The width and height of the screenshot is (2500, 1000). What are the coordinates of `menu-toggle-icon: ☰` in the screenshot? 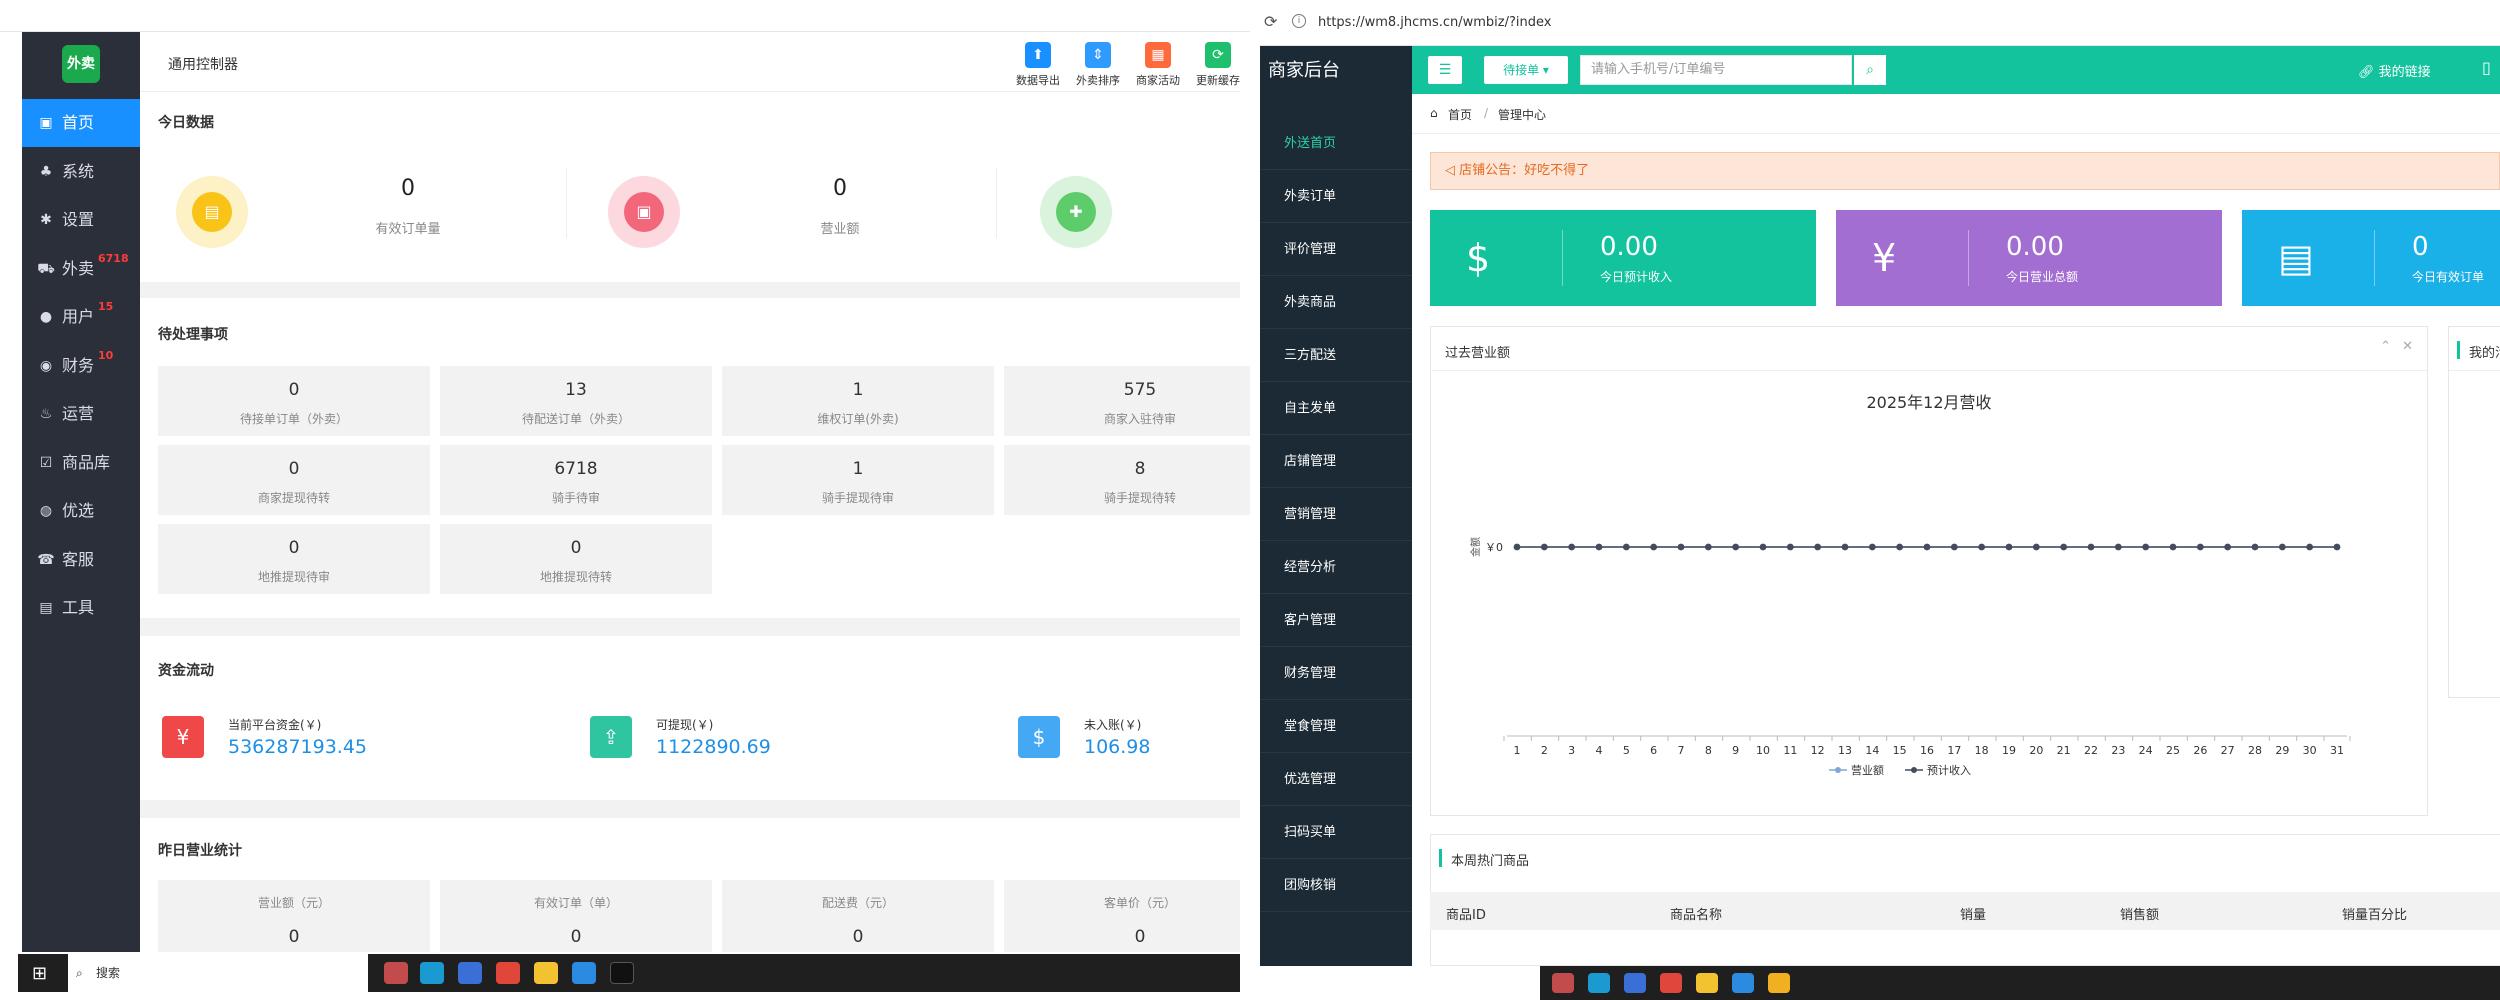 It's located at (1445, 70).